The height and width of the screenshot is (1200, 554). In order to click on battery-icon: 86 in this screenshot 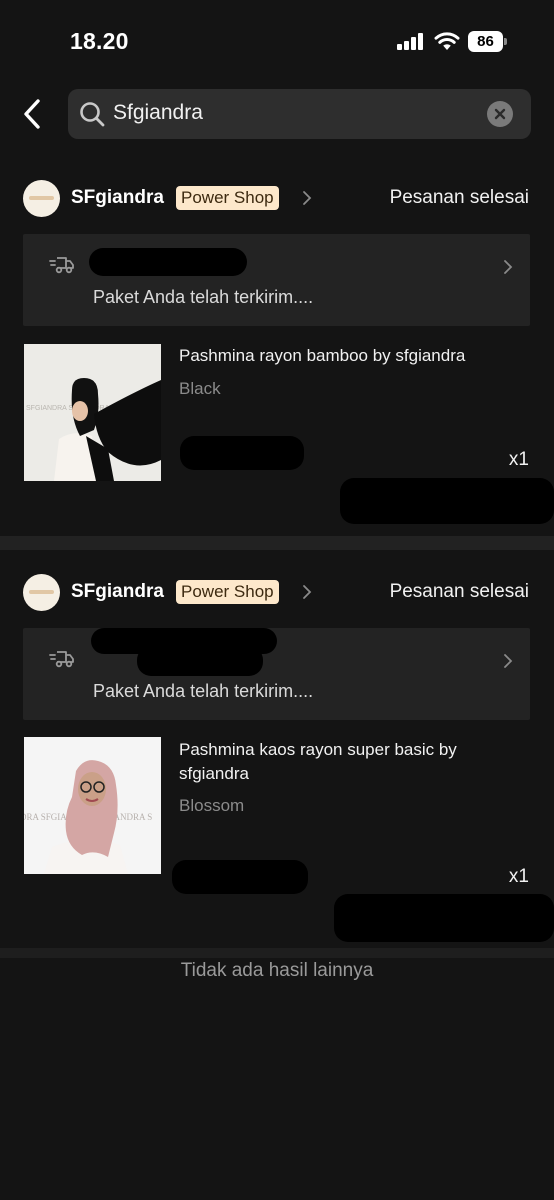, I will do `click(487, 41)`.